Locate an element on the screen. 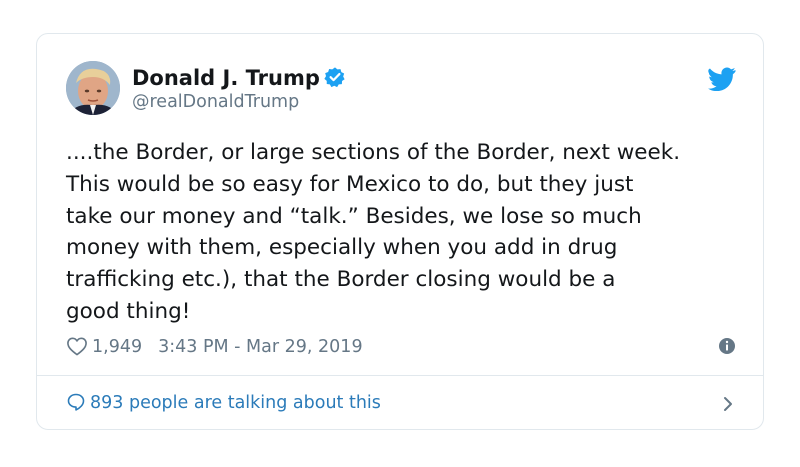 This screenshot has width=800, height=467. like-count: 1,949 is located at coordinates (117, 347).